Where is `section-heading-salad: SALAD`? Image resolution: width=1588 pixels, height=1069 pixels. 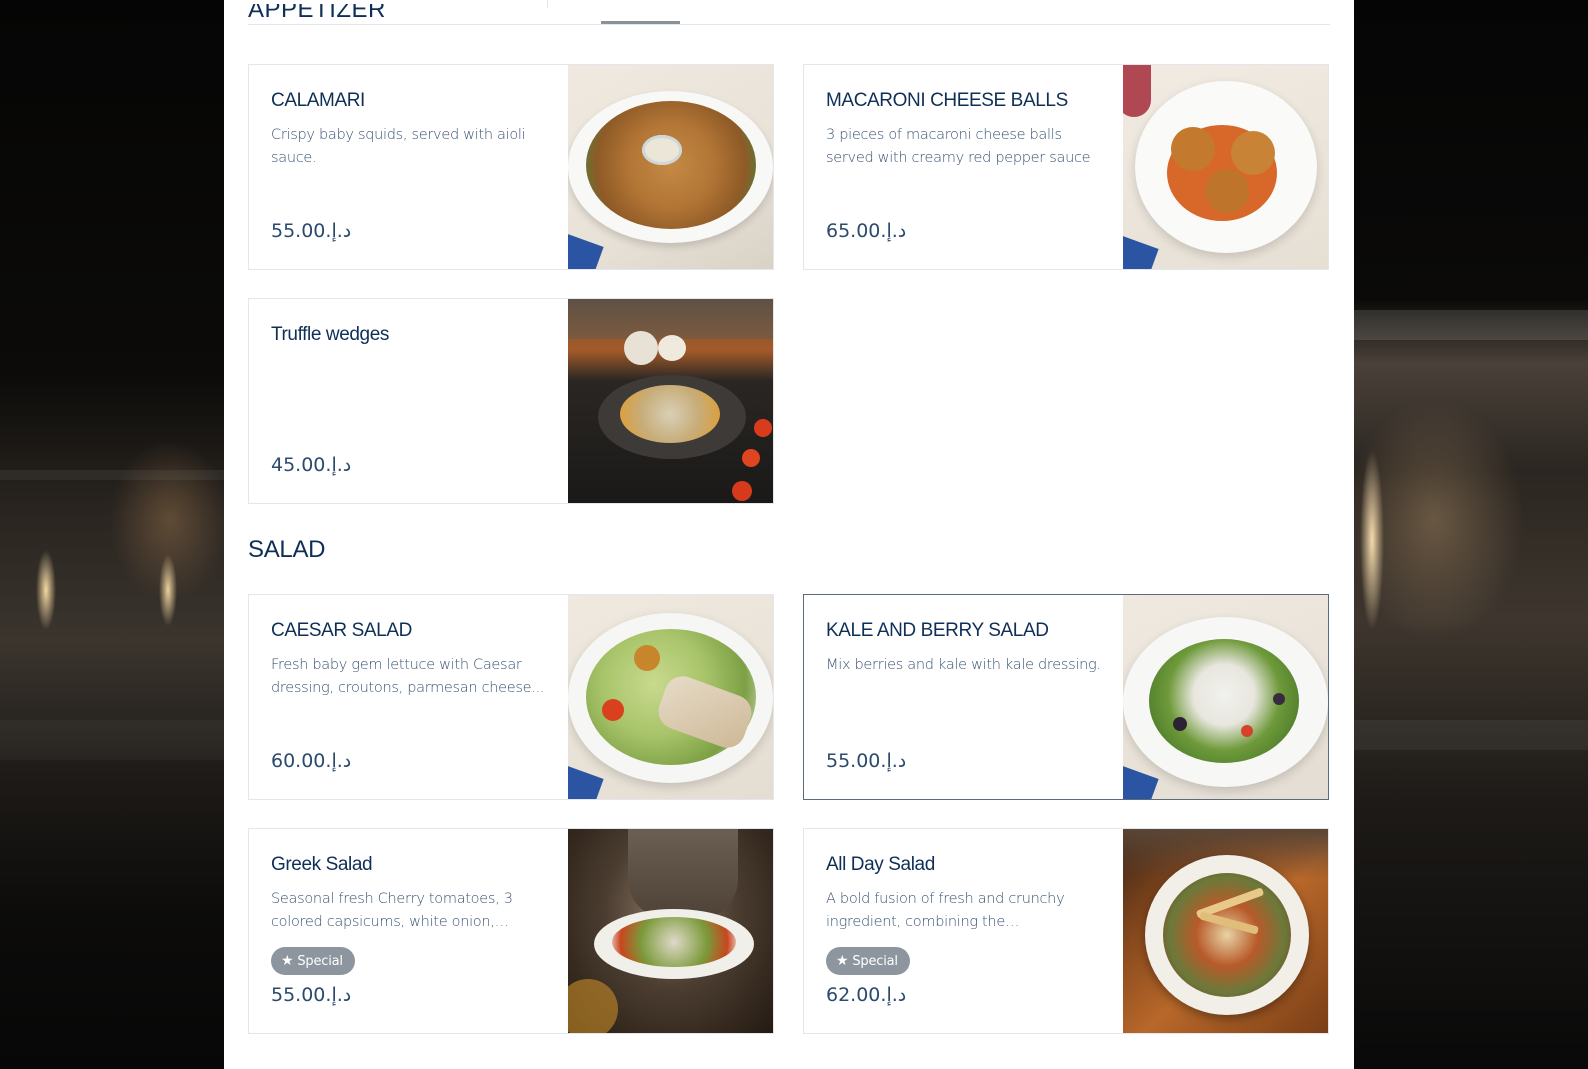 section-heading-salad: SALAD is located at coordinates (287, 549).